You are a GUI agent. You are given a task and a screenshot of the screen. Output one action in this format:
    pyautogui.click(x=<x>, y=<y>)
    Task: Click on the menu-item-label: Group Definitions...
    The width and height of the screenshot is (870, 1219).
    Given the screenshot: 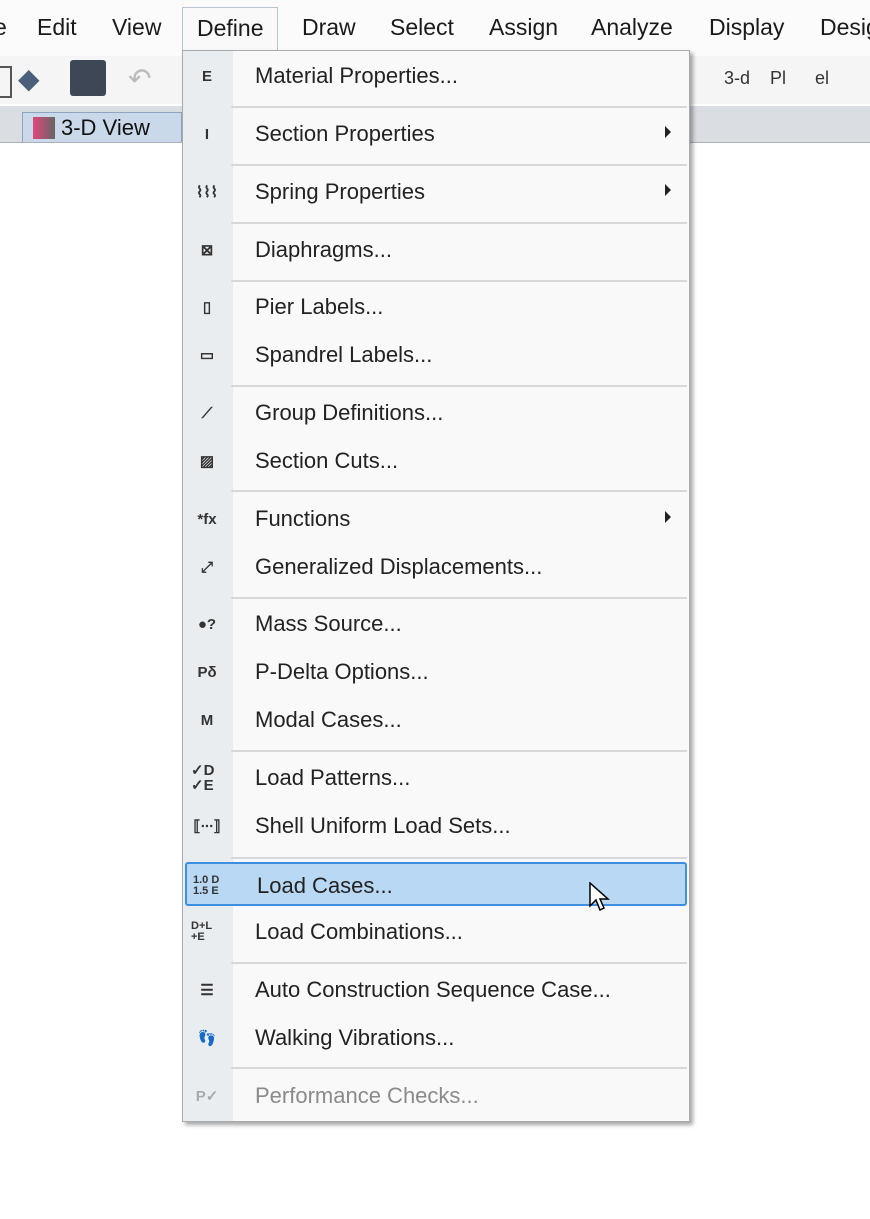 What is the action you would take?
    pyautogui.click(x=349, y=412)
    